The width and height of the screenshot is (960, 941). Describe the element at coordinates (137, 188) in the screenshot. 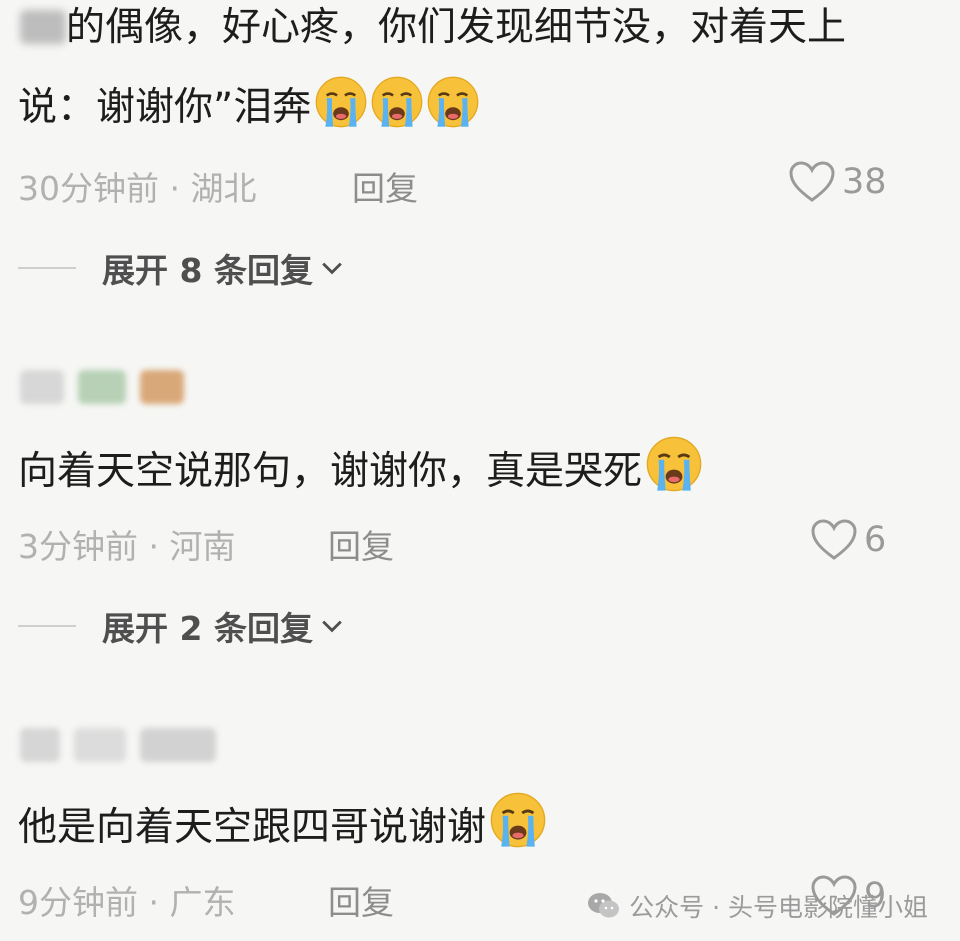

I see `comment-meta: 30分钟前 · 湖北` at that location.